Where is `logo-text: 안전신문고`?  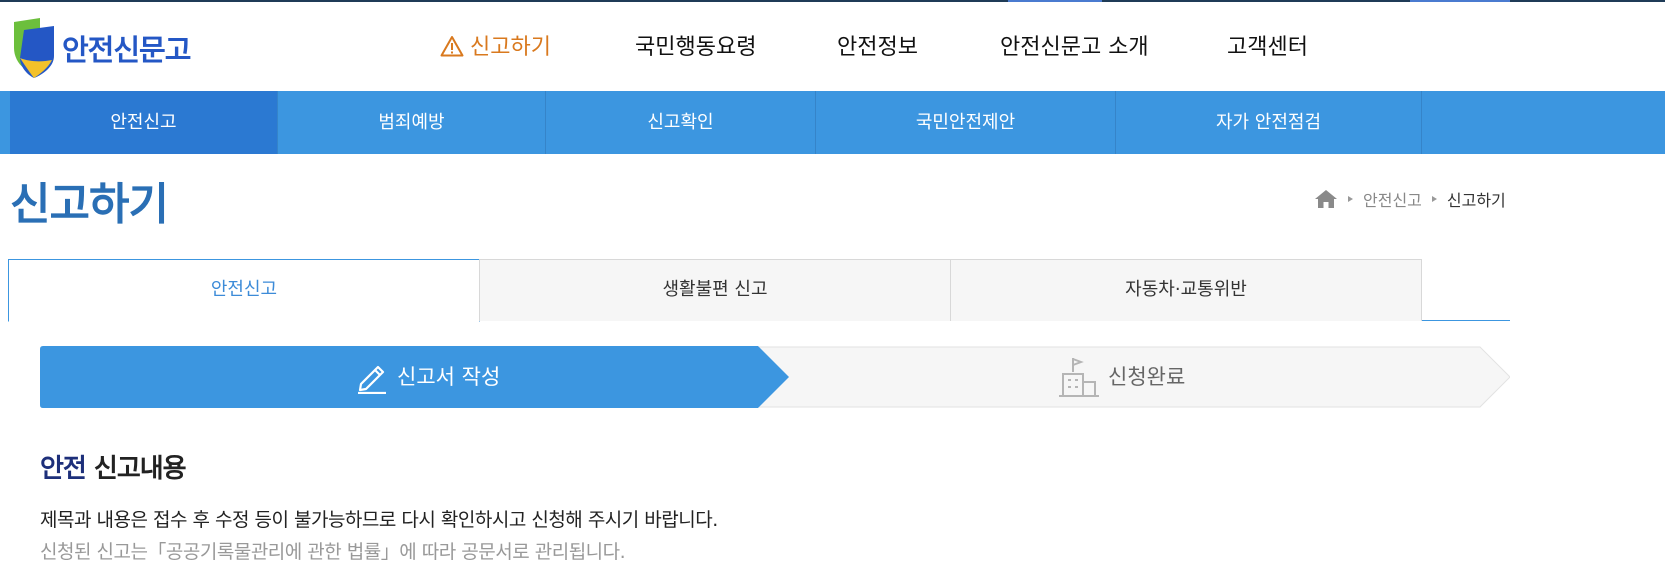 logo-text: 안전신문고 is located at coordinates (126, 50).